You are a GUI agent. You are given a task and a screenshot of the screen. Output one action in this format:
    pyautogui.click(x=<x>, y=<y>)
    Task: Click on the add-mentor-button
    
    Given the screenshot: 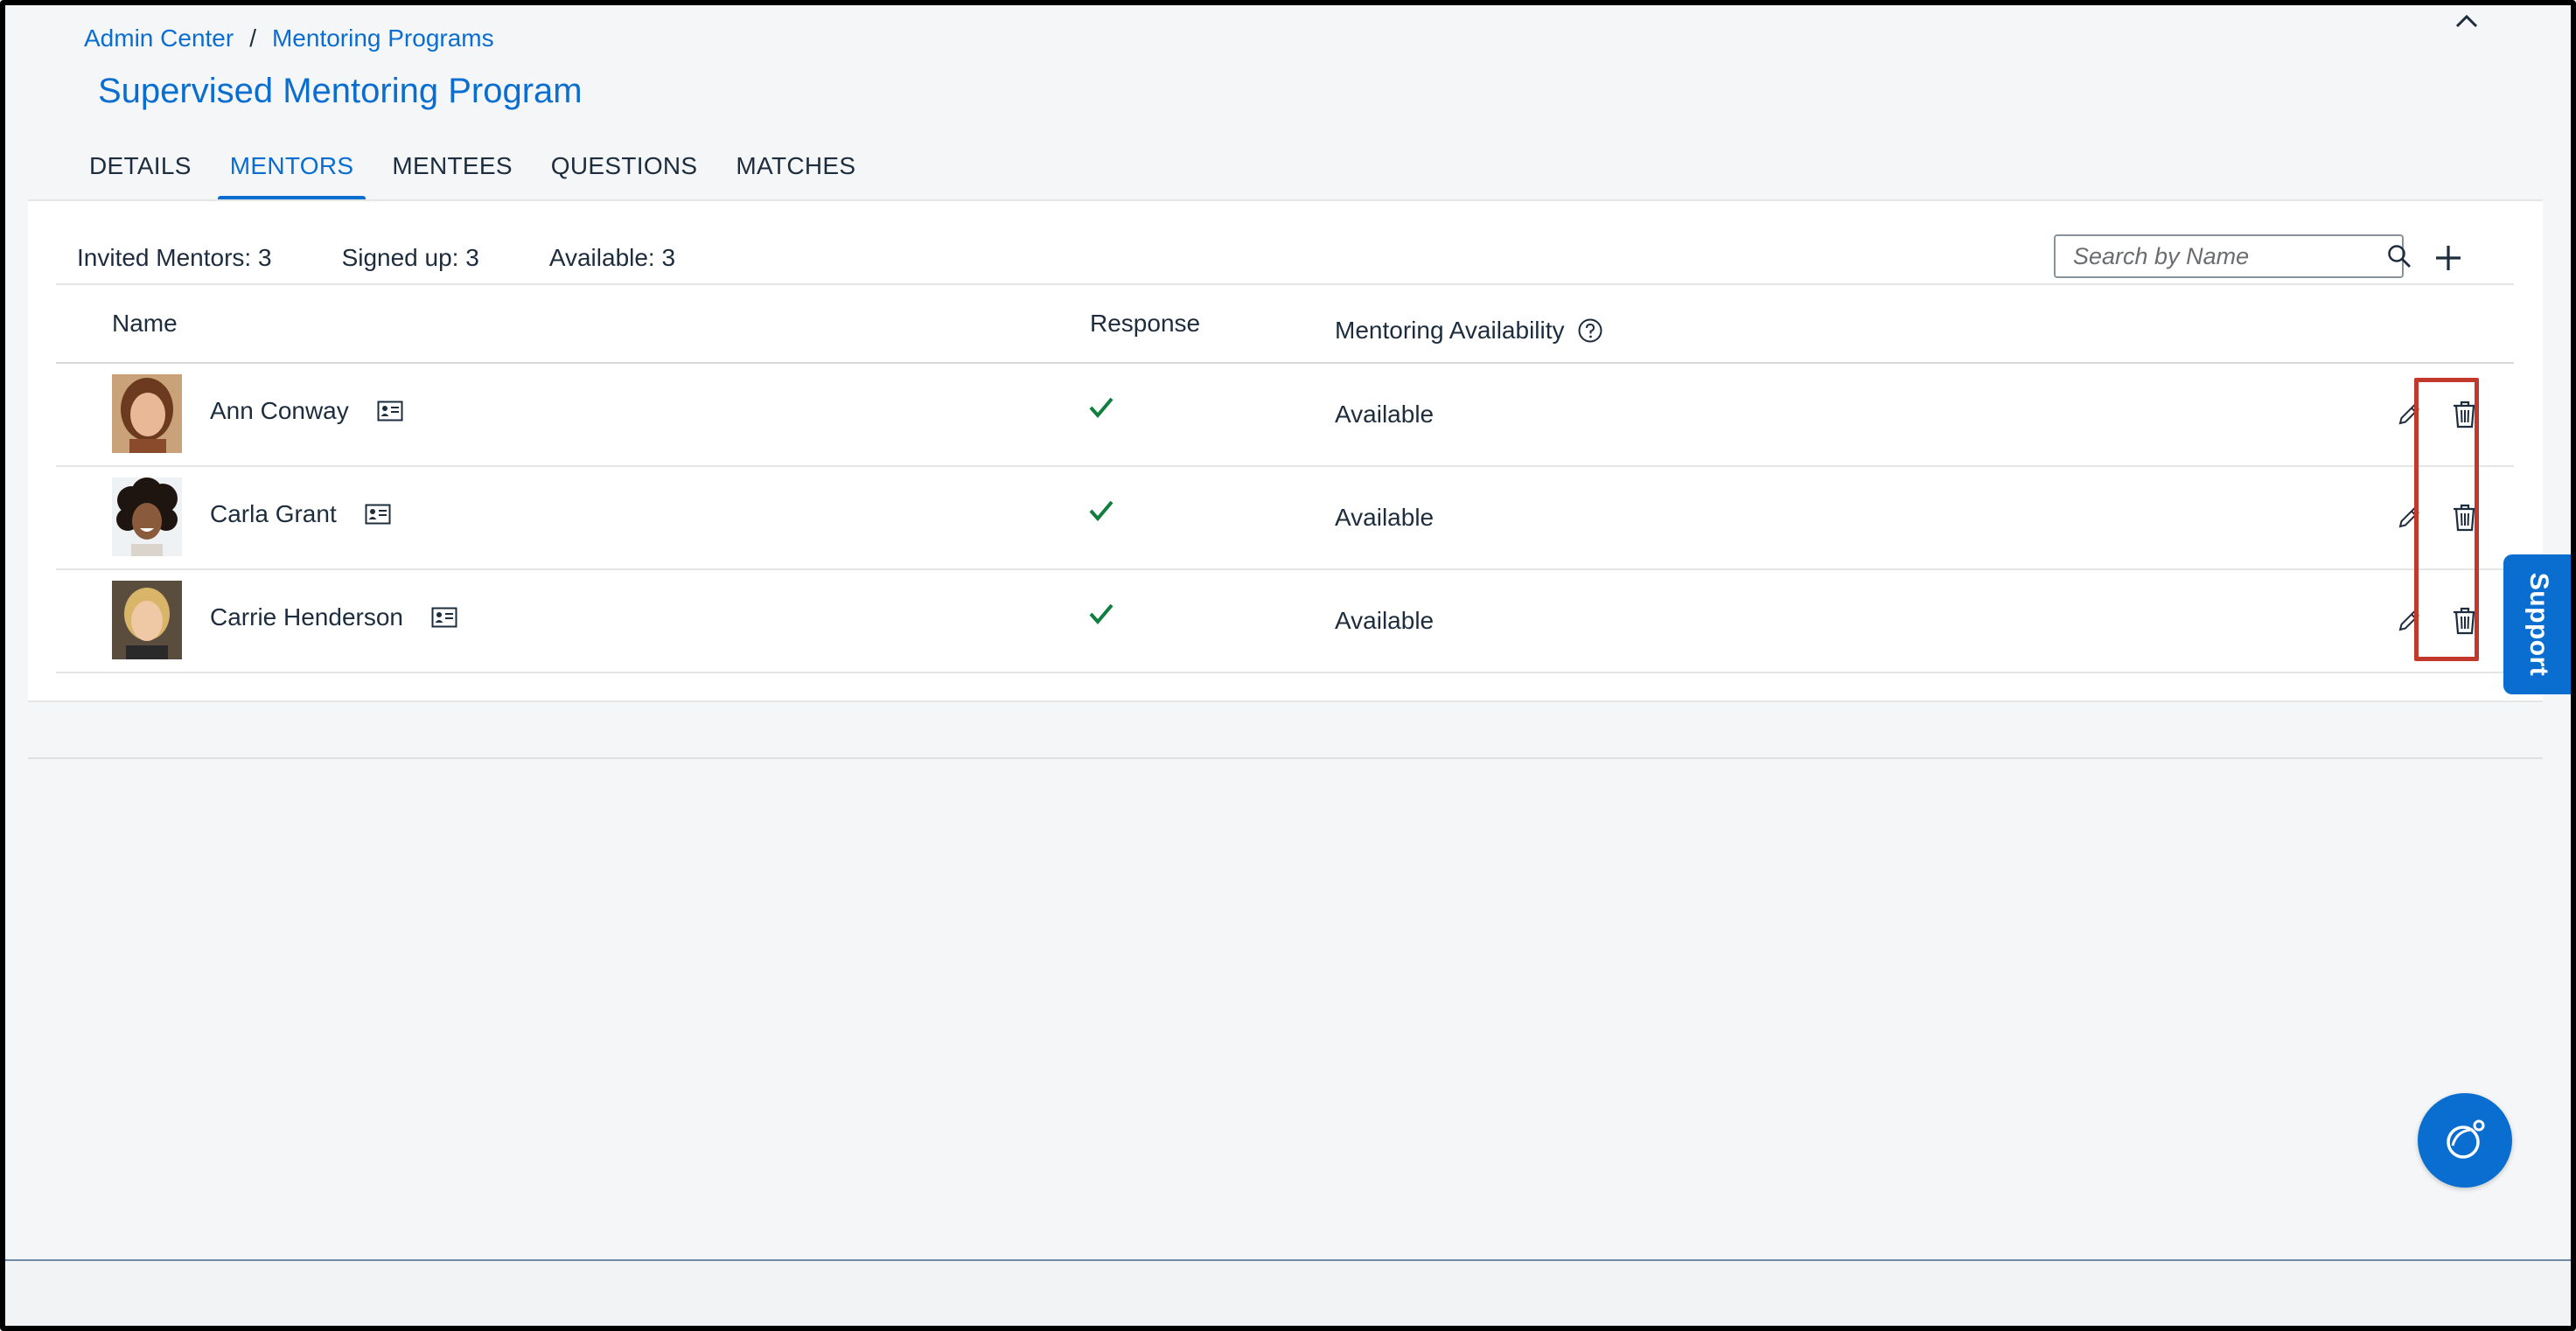 What is the action you would take?
    pyautogui.click(x=2448, y=258)
    